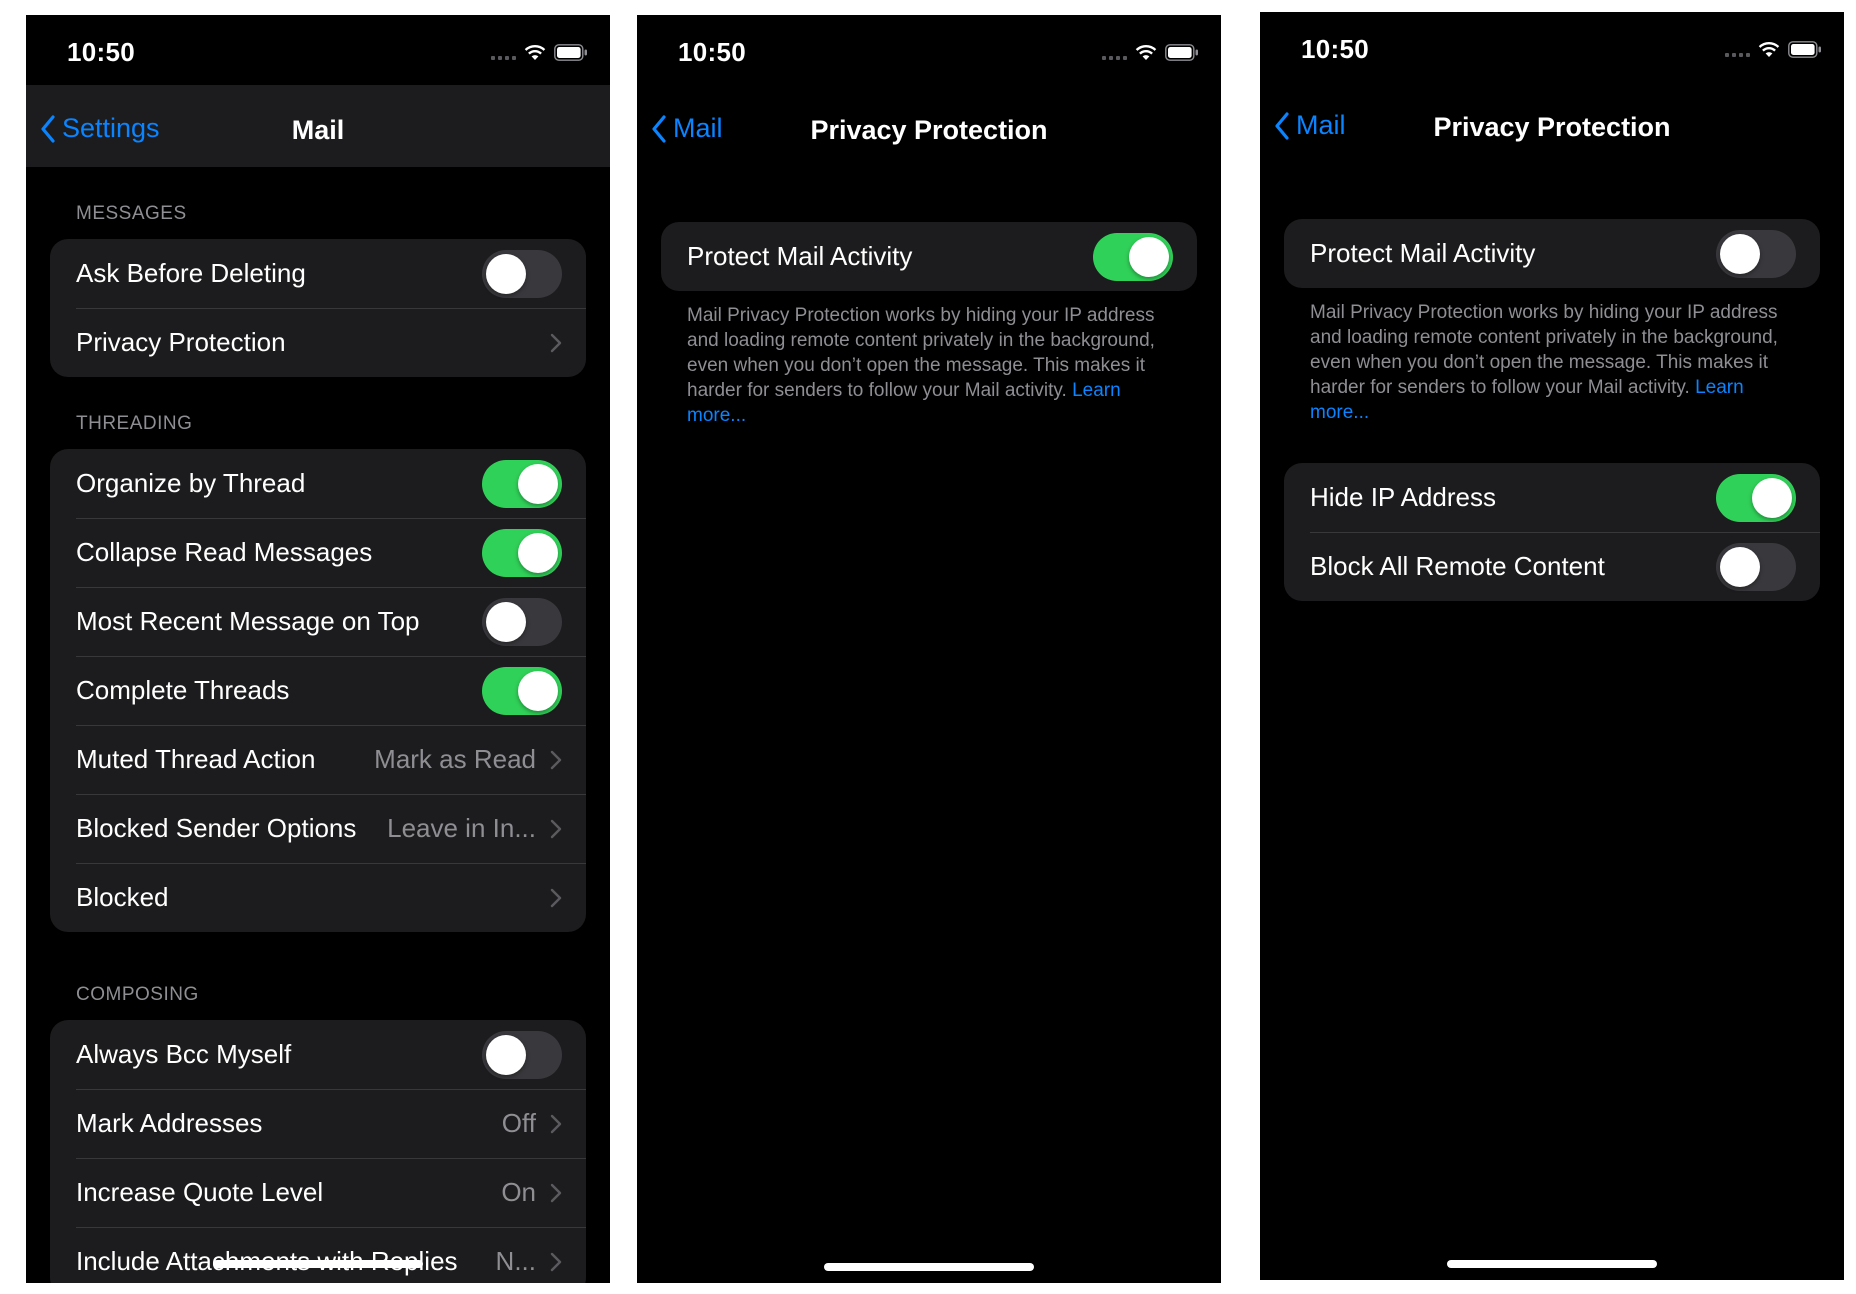 This screenshot has width=1856, height=1294. I want to click on group-ip-and-content: Hide IP Address Block All Remote Content, so click(1552, 532).